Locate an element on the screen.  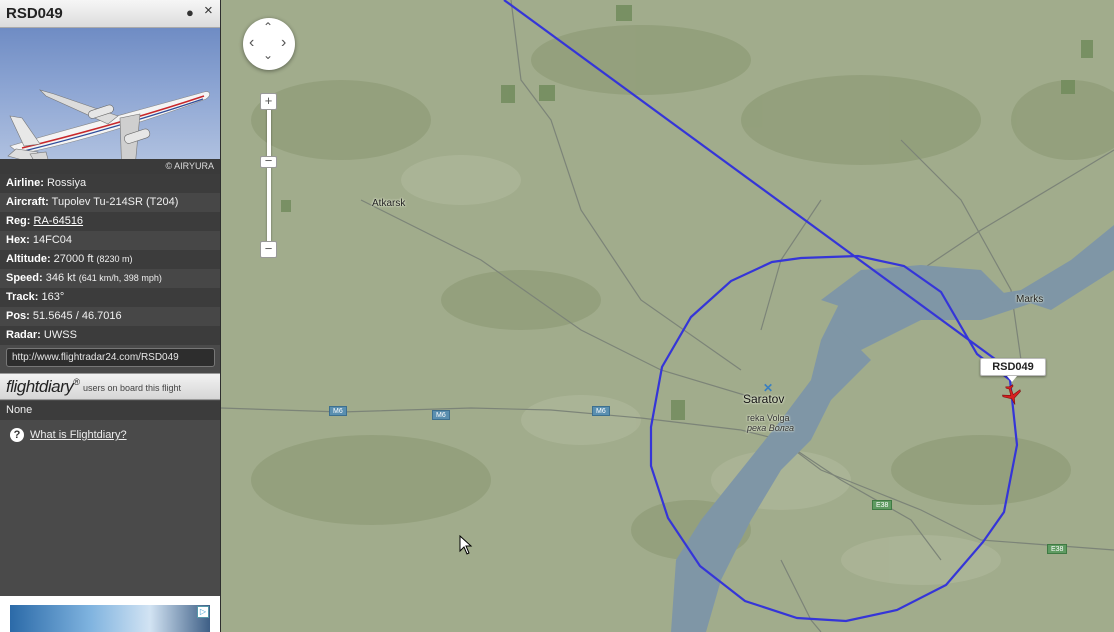
flightdiary-help: ? What is Flightdiary? is located at coordinates (68, 435).